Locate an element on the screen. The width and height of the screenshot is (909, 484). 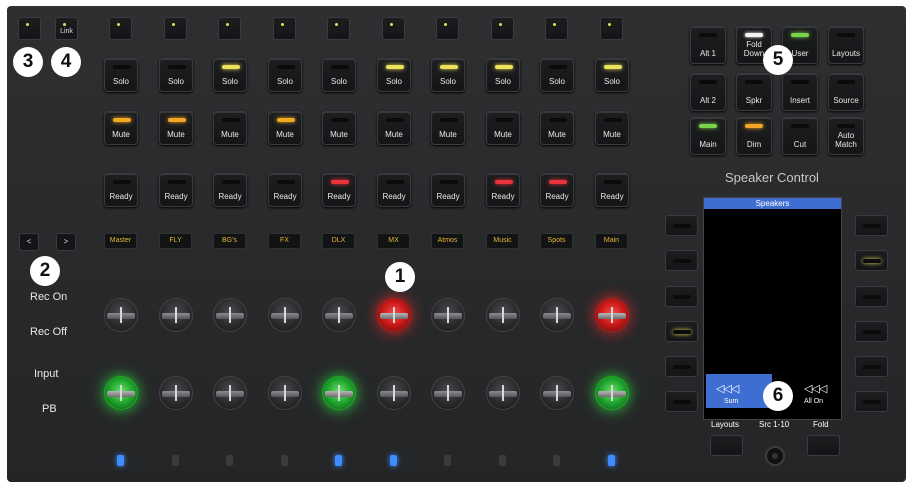
speaker-btn-cut: Cut is located at coordinates (800, 136).